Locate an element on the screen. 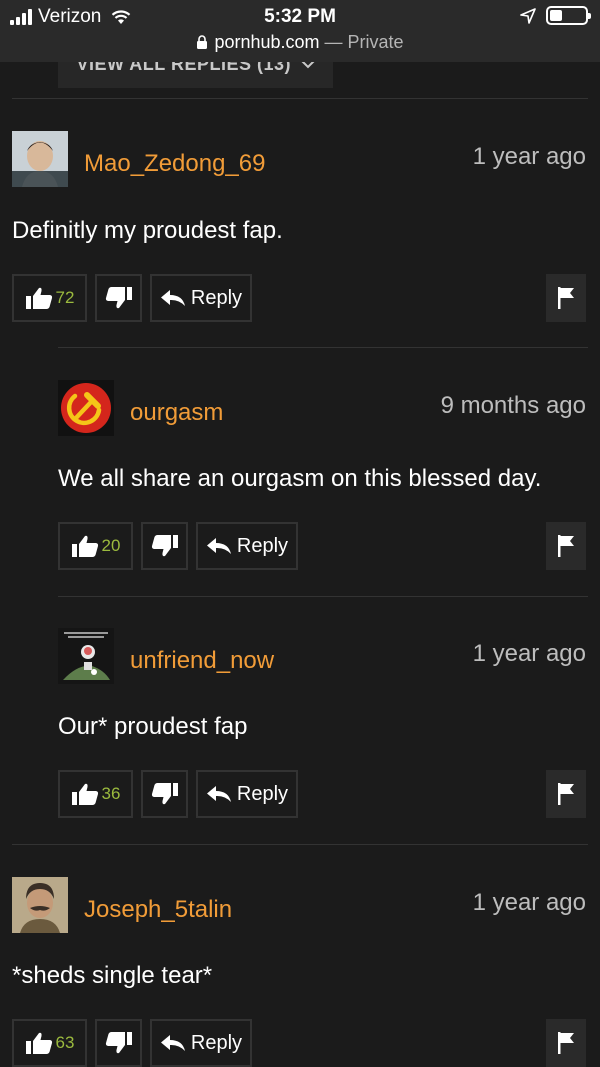  like-button: 20 is located at coordinates (95, 546).